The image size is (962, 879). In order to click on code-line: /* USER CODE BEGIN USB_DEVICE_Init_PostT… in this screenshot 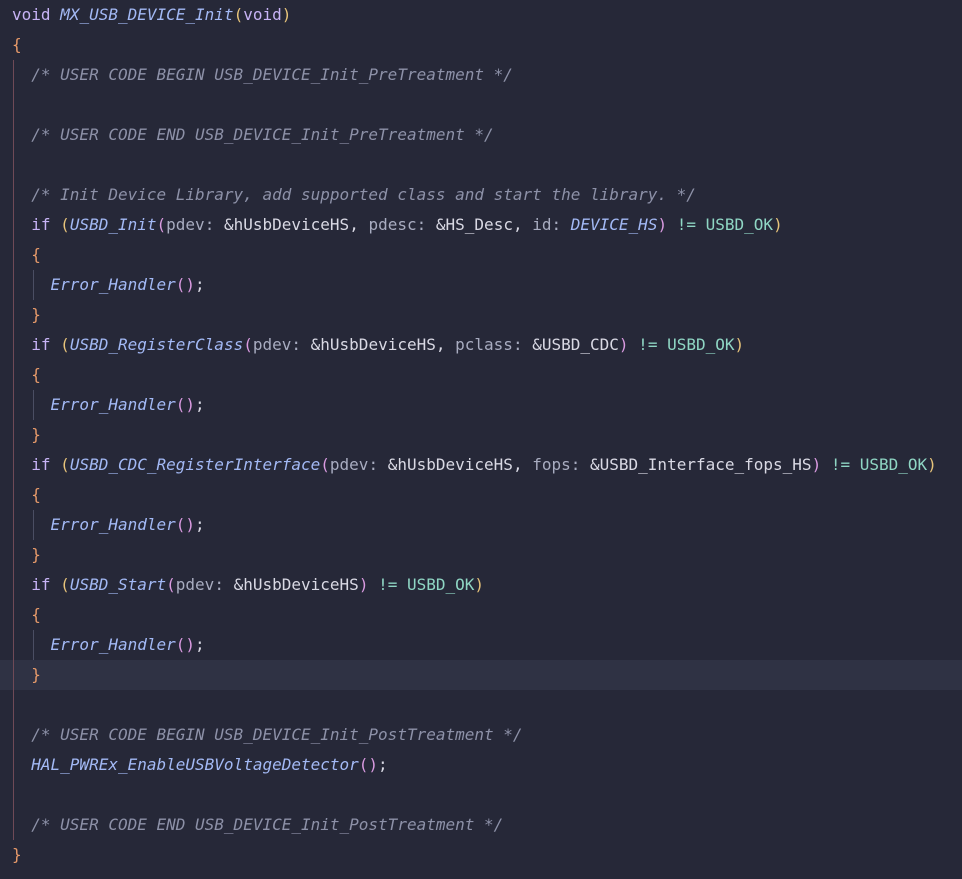, I will do `click(481, 735)`.